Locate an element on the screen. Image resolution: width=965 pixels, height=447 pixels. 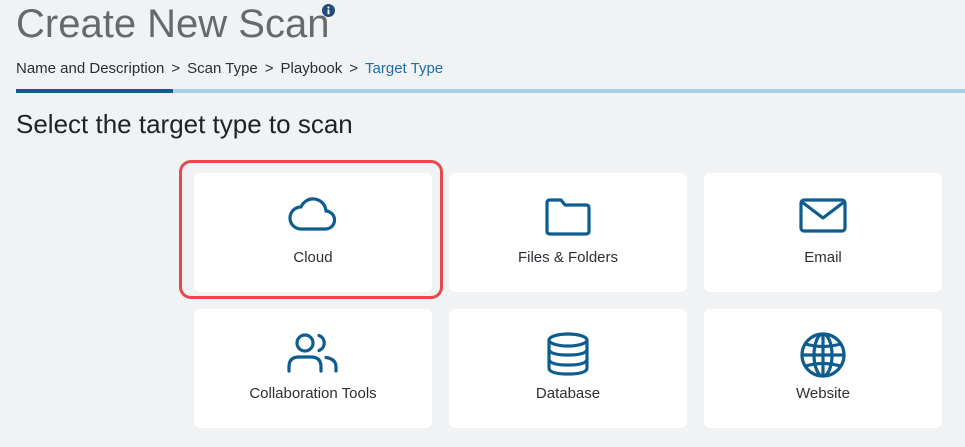
target-tile-label: Files & Folders is located at coordinates (568, 257).